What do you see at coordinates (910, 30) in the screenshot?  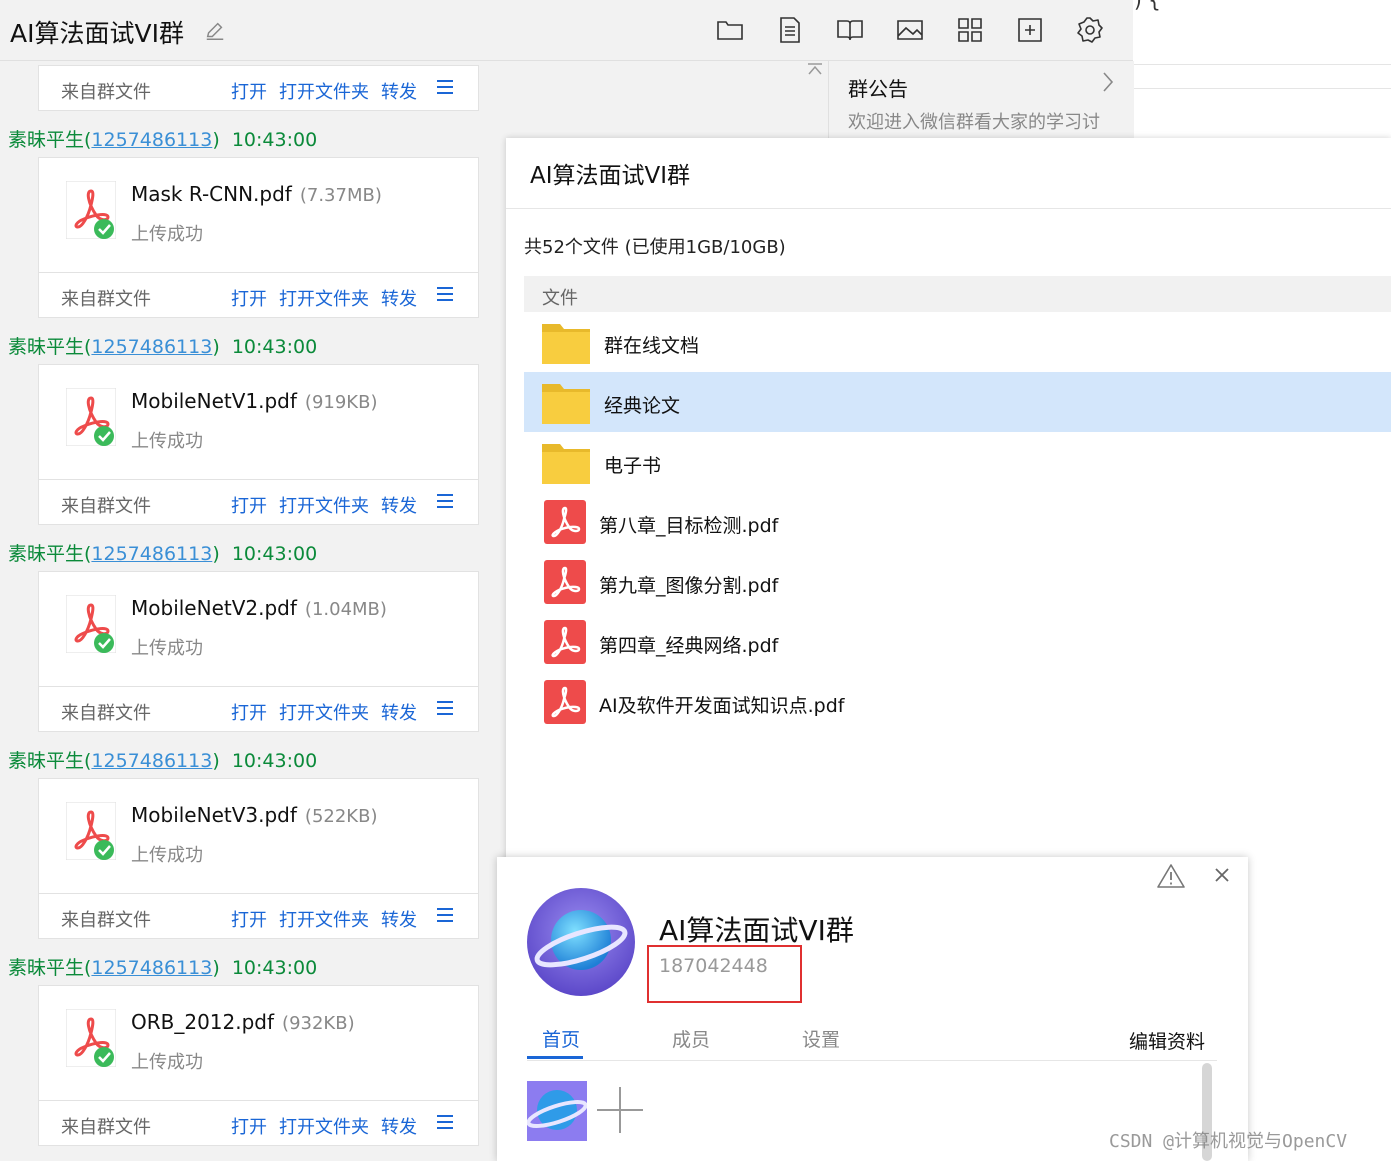 I see `image-icon` at bounding box center [910, 30].